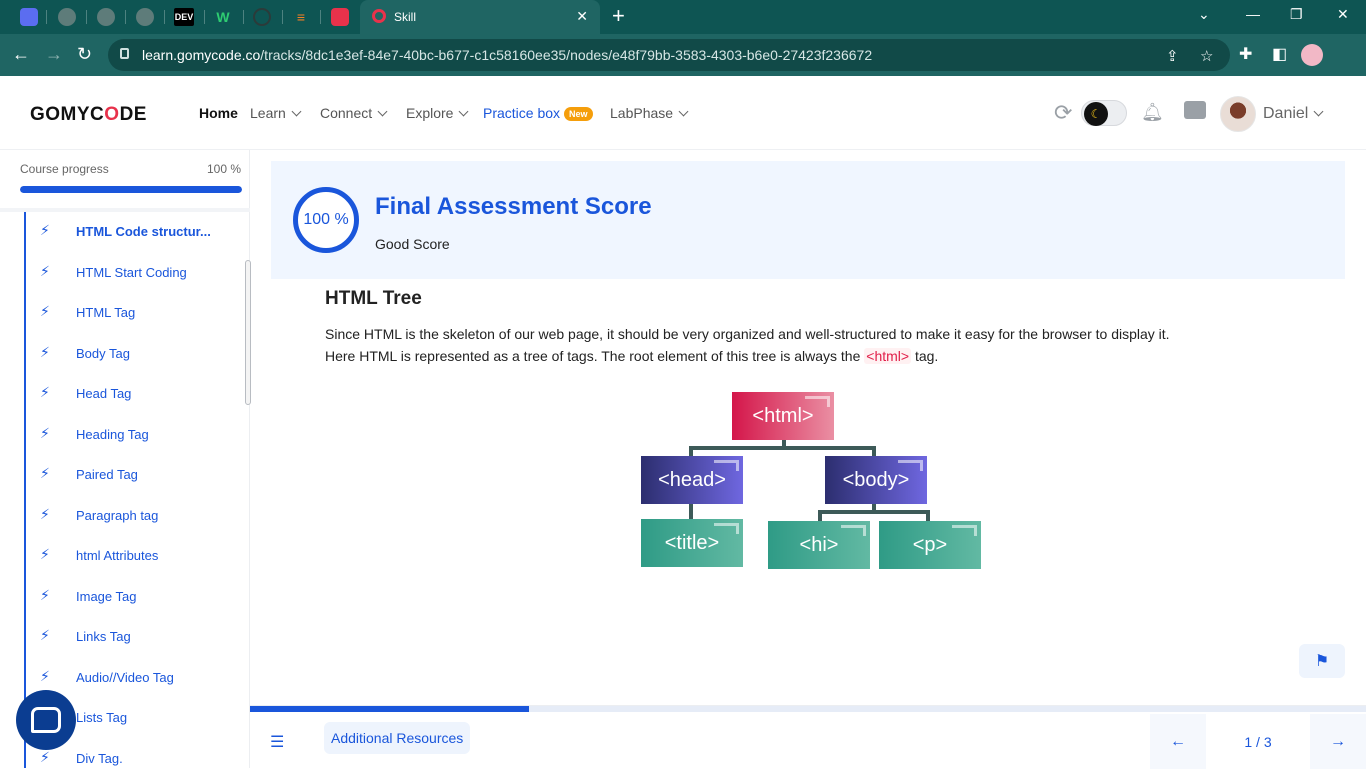  Describe the element at coordinates (582, 16) in the screenshot. I see `close-tab-icon: ✕` at that location.